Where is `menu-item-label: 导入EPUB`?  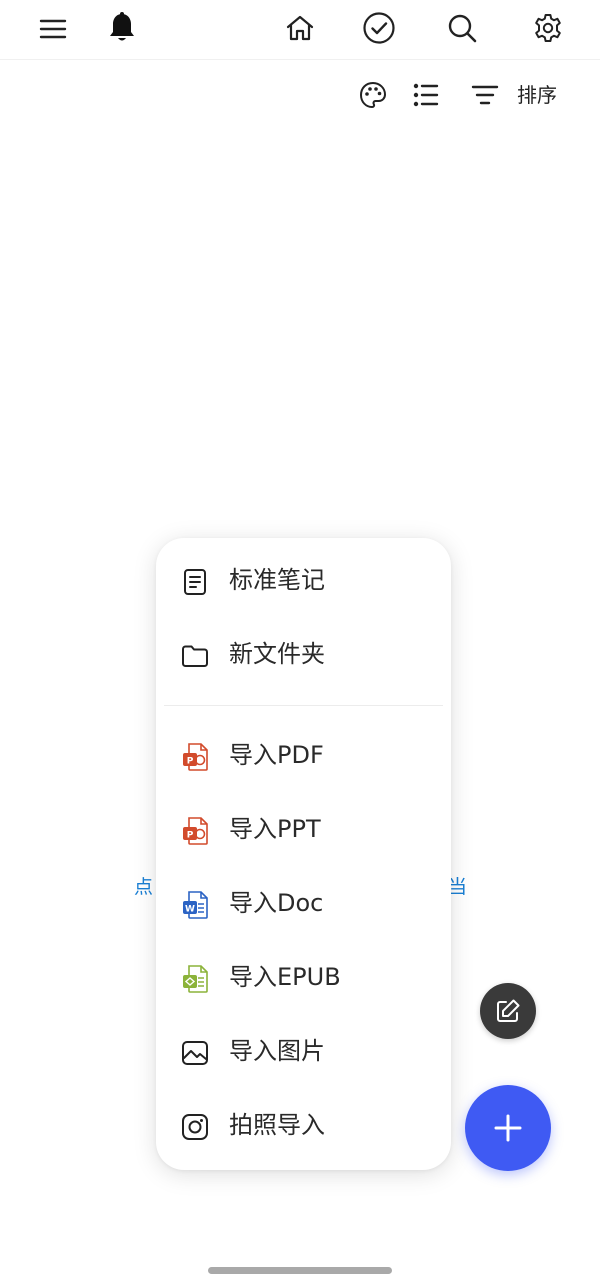 menu-item-label: 导入EPUB is located at coordinates (285, 977).